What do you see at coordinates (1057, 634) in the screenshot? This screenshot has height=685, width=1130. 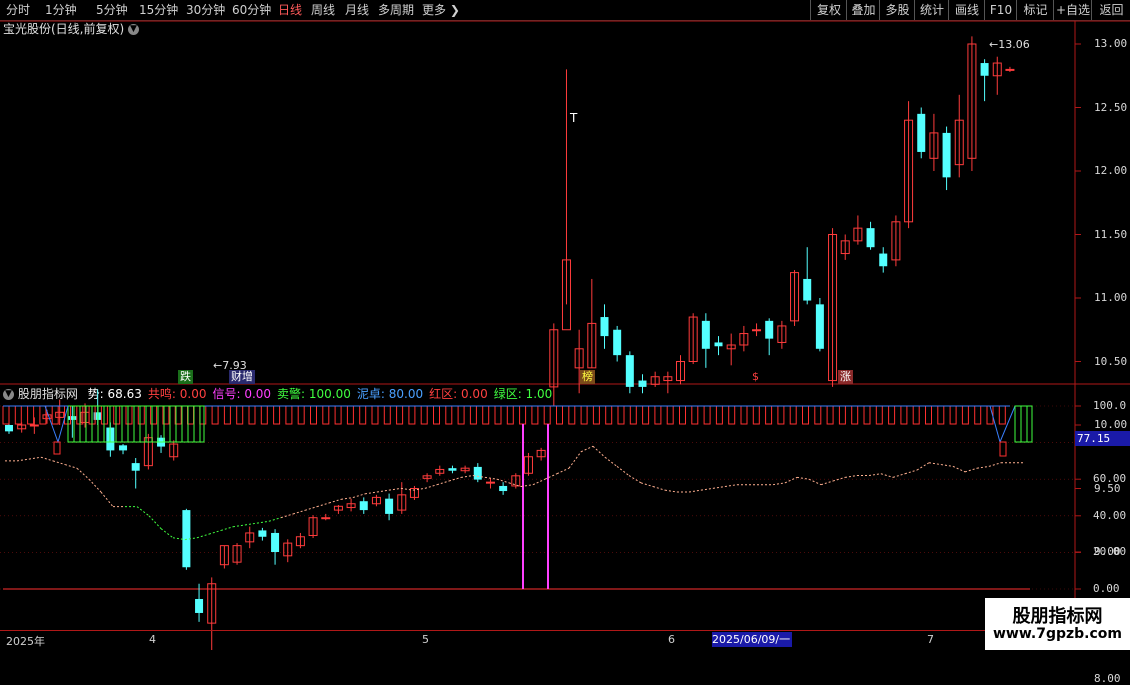 I see `watermark-url: www.7gpzb.com` at bounding box center [1057, 634].